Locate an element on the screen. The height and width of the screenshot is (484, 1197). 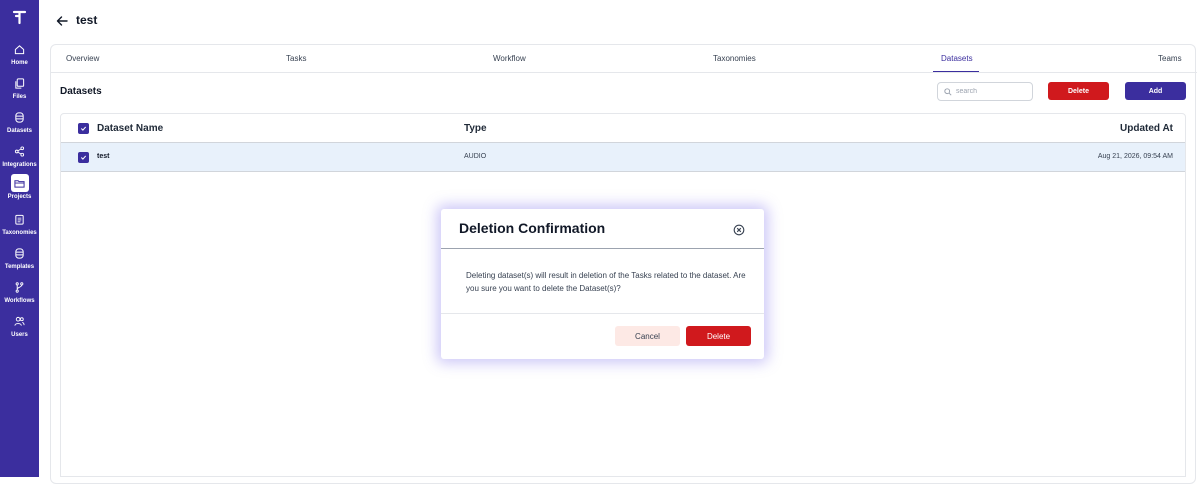
share-icon is located at coordinates (20, 151).